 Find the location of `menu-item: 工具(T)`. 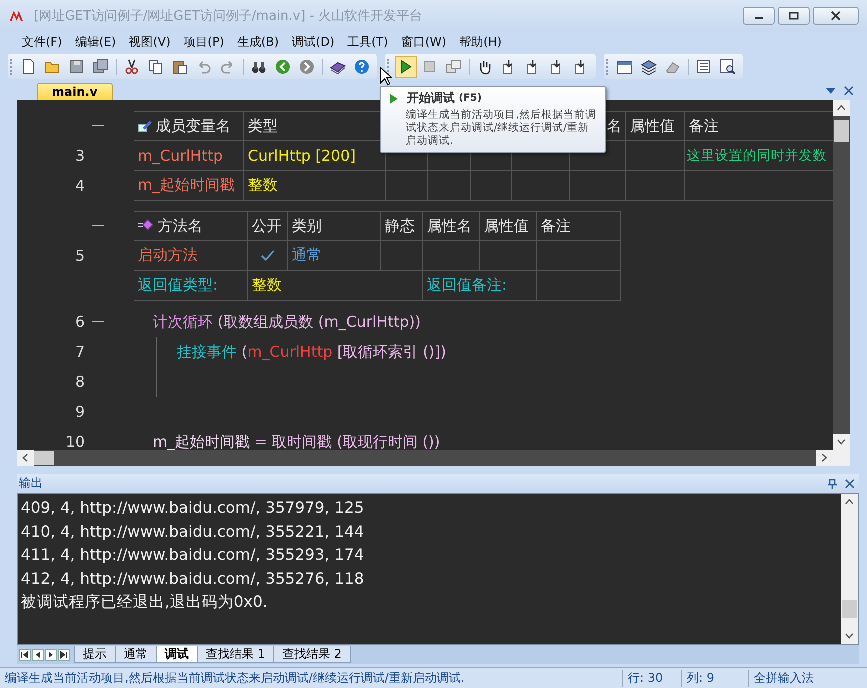

menu-item: 工具(T) is located at coordinates (368, 42).